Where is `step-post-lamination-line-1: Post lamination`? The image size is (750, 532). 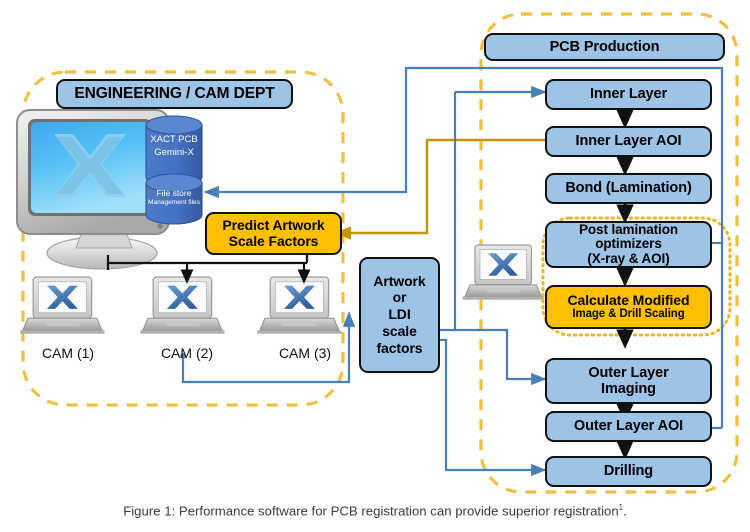 step-post-lamination-line-1: Post lamination is located at coordinates (628, 229).